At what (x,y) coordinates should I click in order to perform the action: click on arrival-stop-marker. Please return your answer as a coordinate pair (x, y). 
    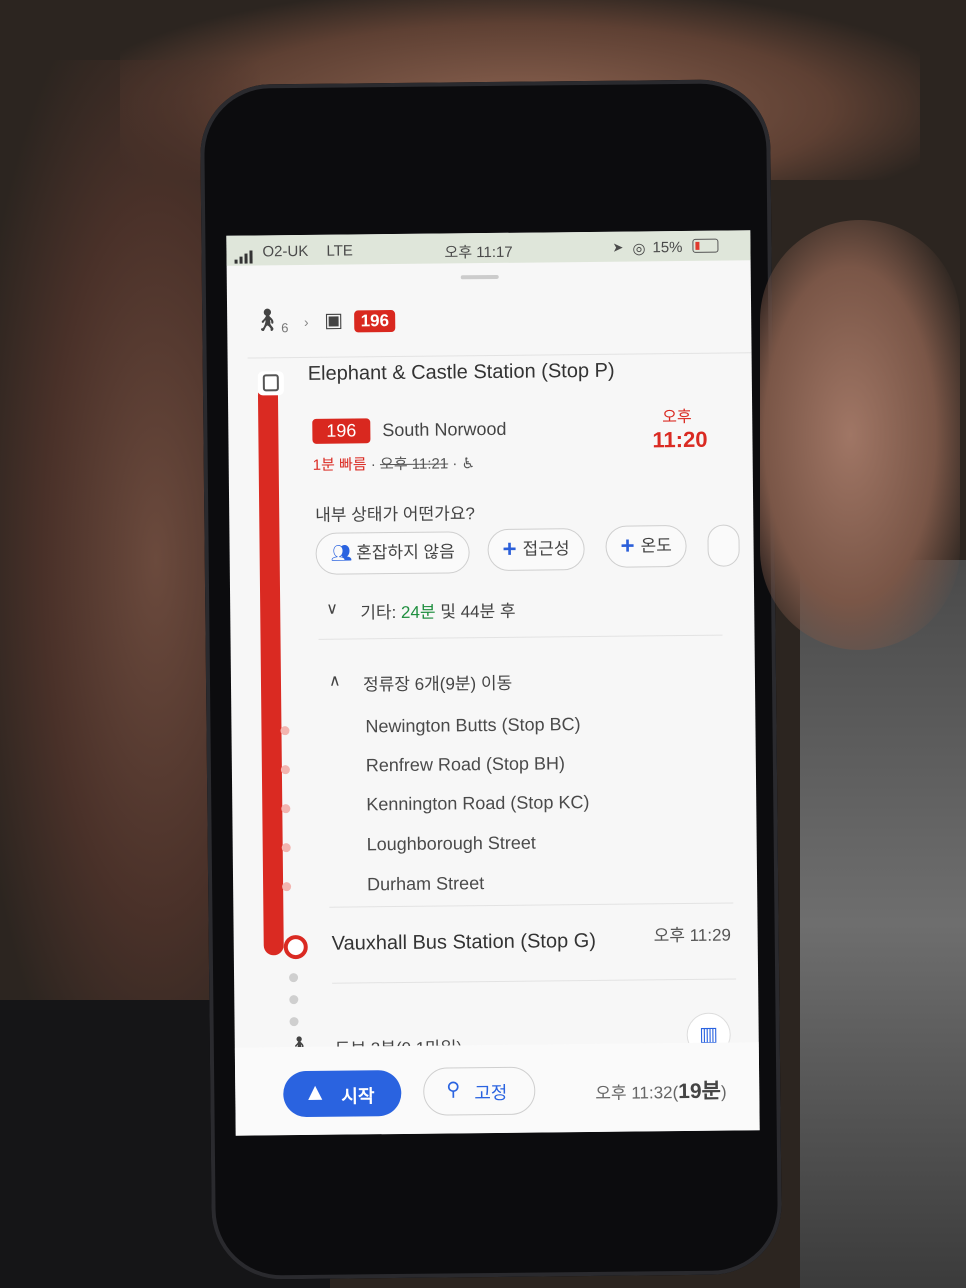
    Looking at the image, I should click on (295, 947).